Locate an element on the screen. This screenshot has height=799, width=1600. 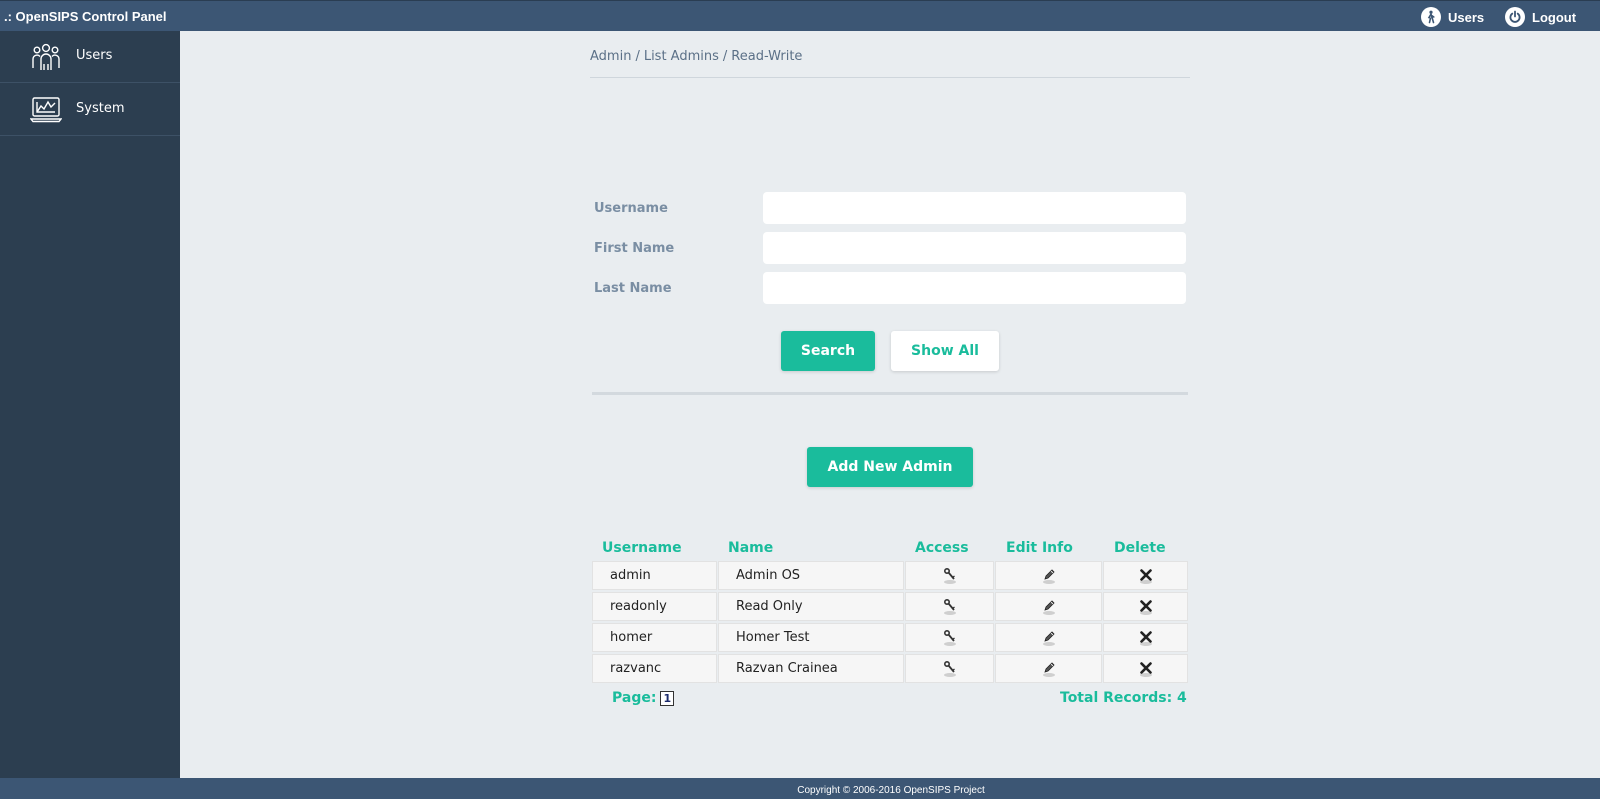
pager: Page: 1 is located at coordinates (643, 698).